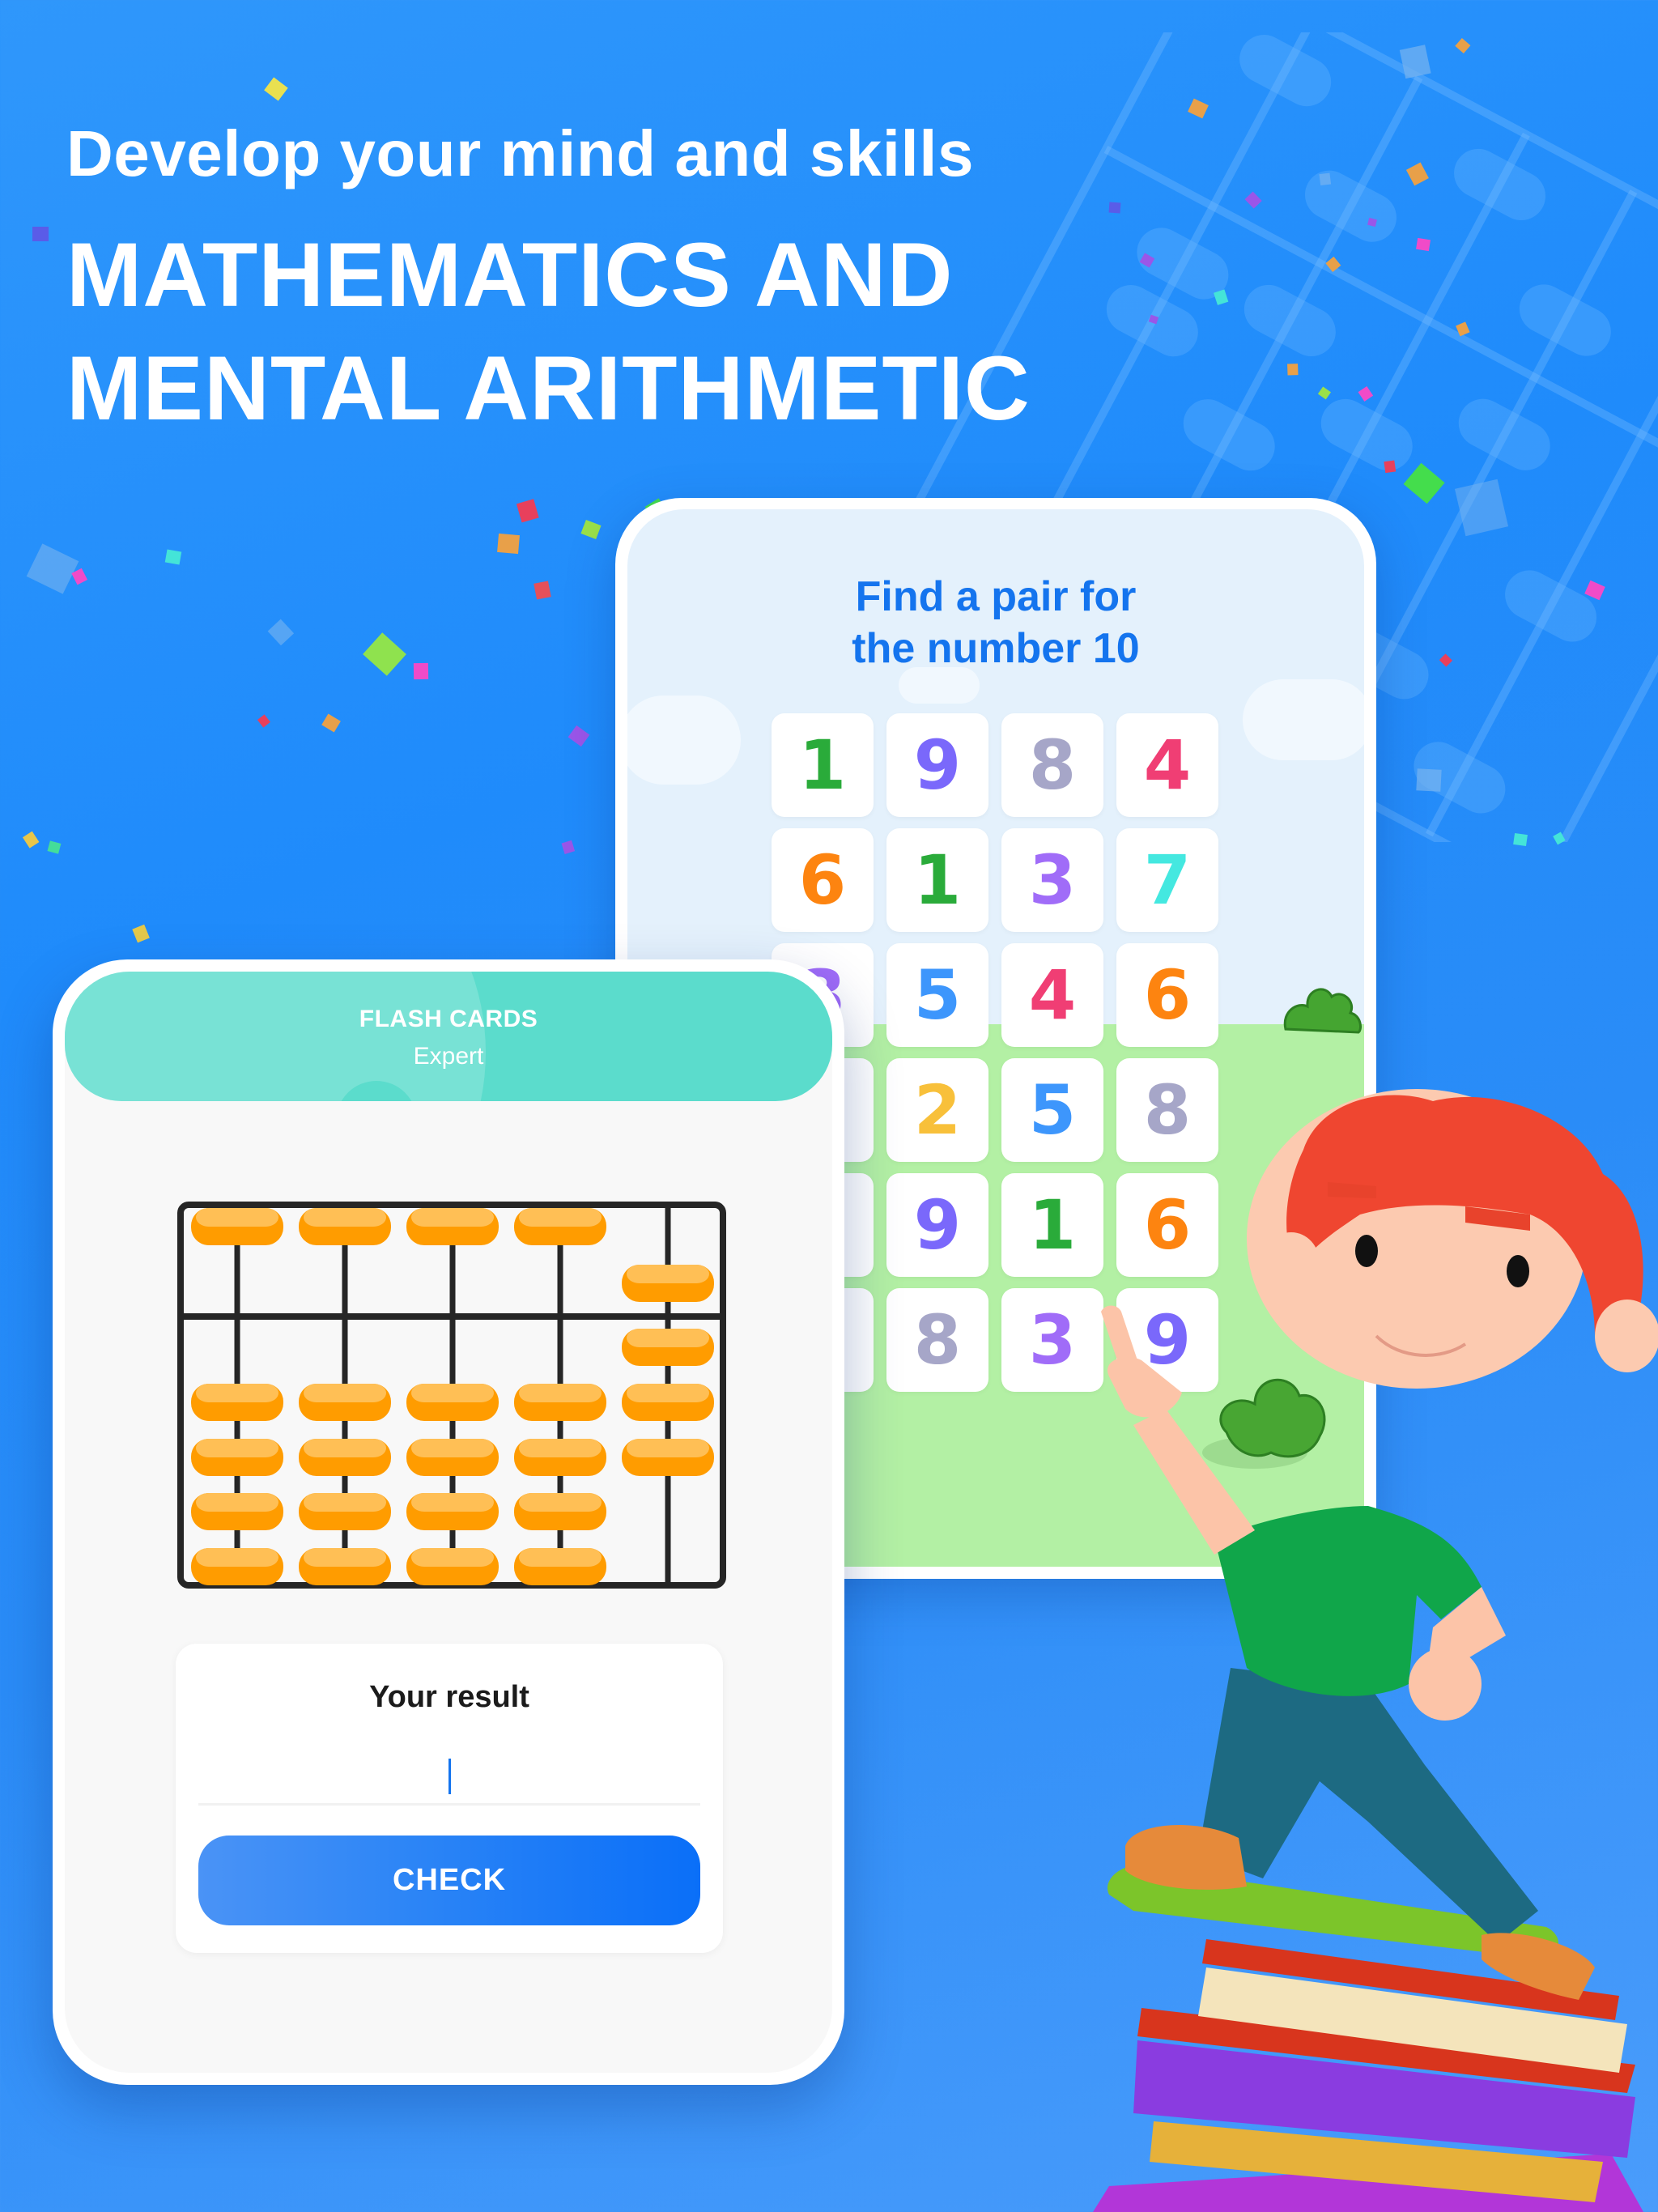 This screenshot has height=2212, width=1658. Describe the element at coordinates (1052, 880) in the screenshot. I see `number-tile: 3` at that location.